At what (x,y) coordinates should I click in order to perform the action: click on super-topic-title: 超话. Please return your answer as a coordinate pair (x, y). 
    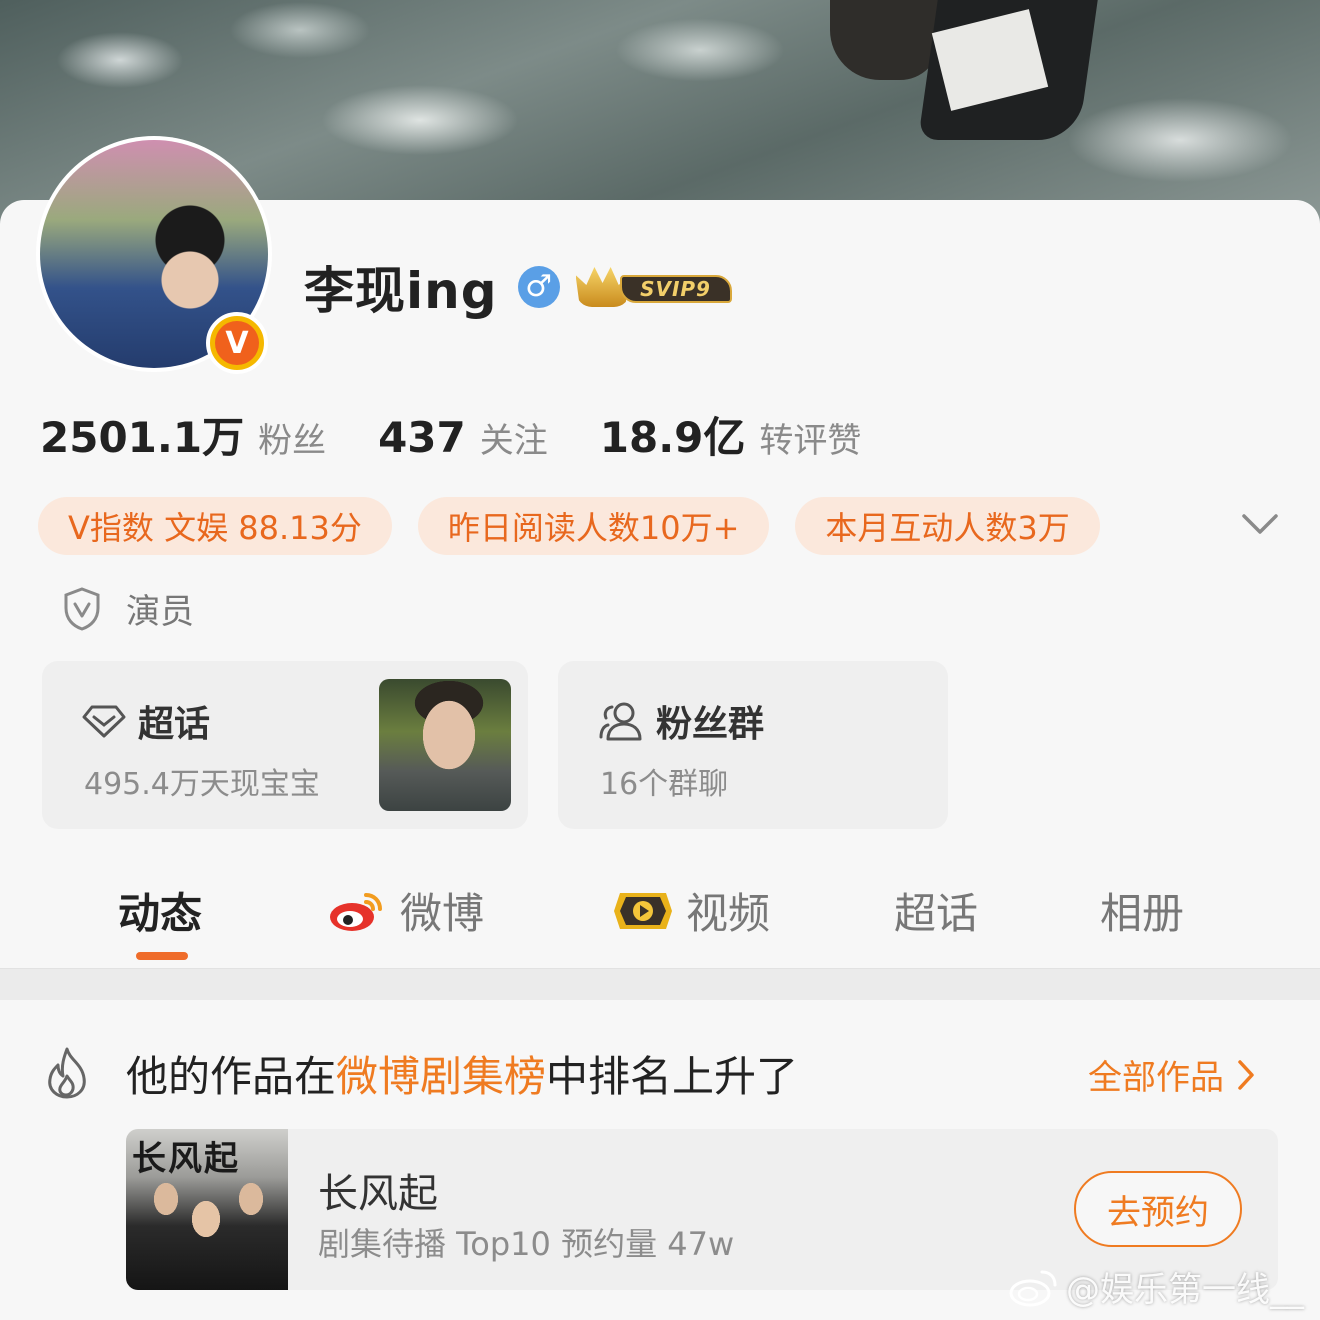
    Looking at the image, I should click on (174, 724).